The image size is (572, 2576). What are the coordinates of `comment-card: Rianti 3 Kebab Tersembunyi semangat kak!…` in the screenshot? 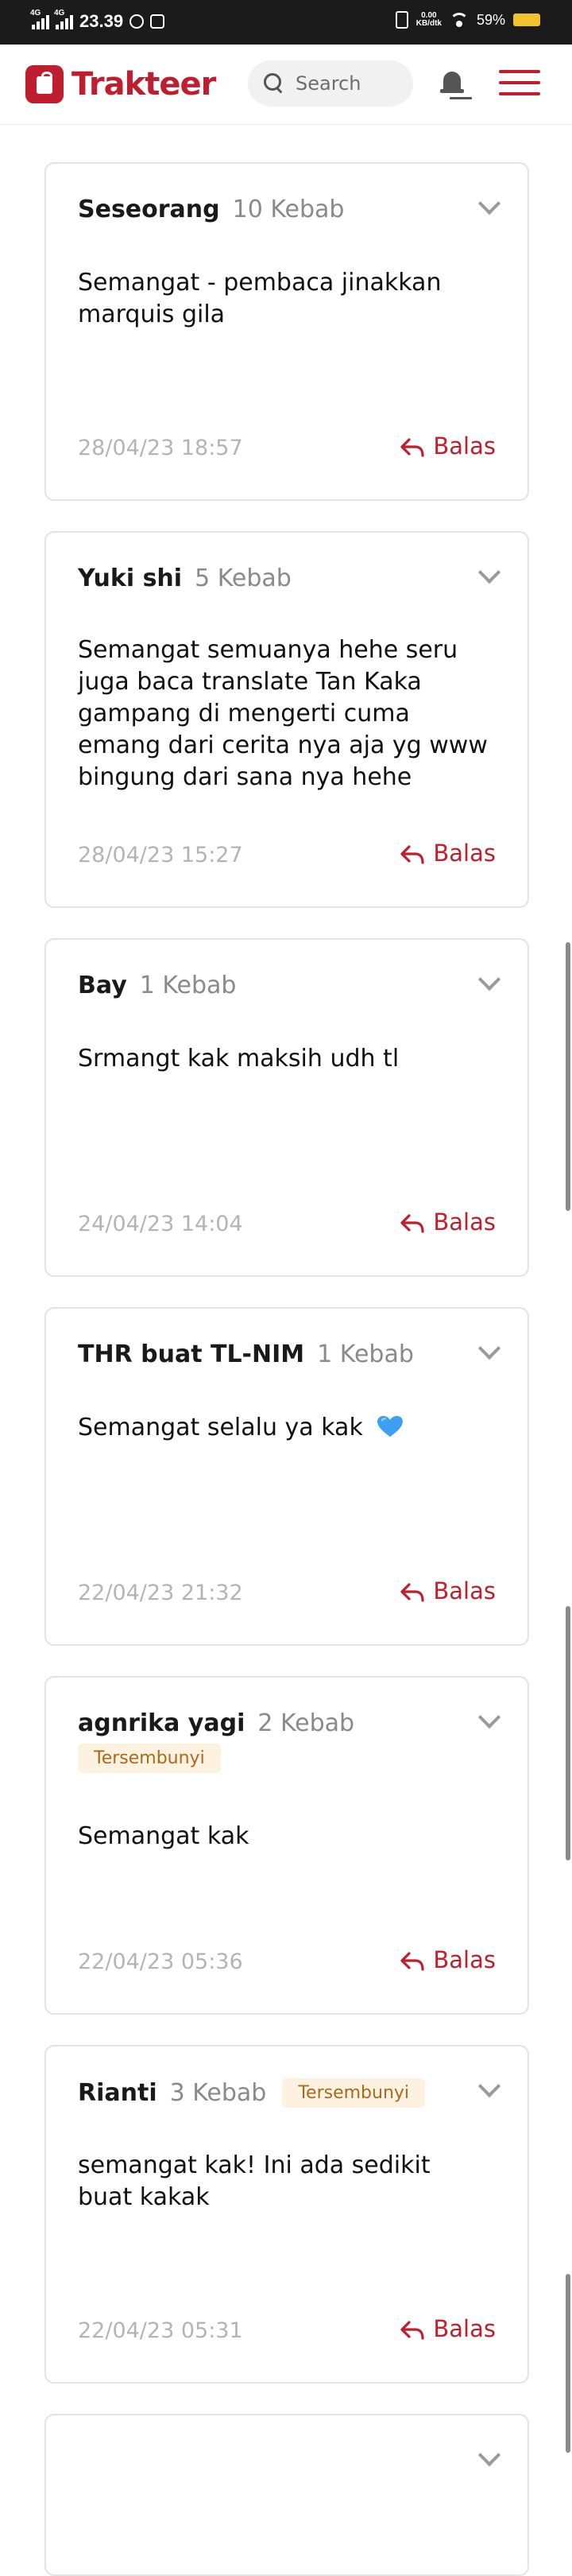 It's located at (286, 2214).